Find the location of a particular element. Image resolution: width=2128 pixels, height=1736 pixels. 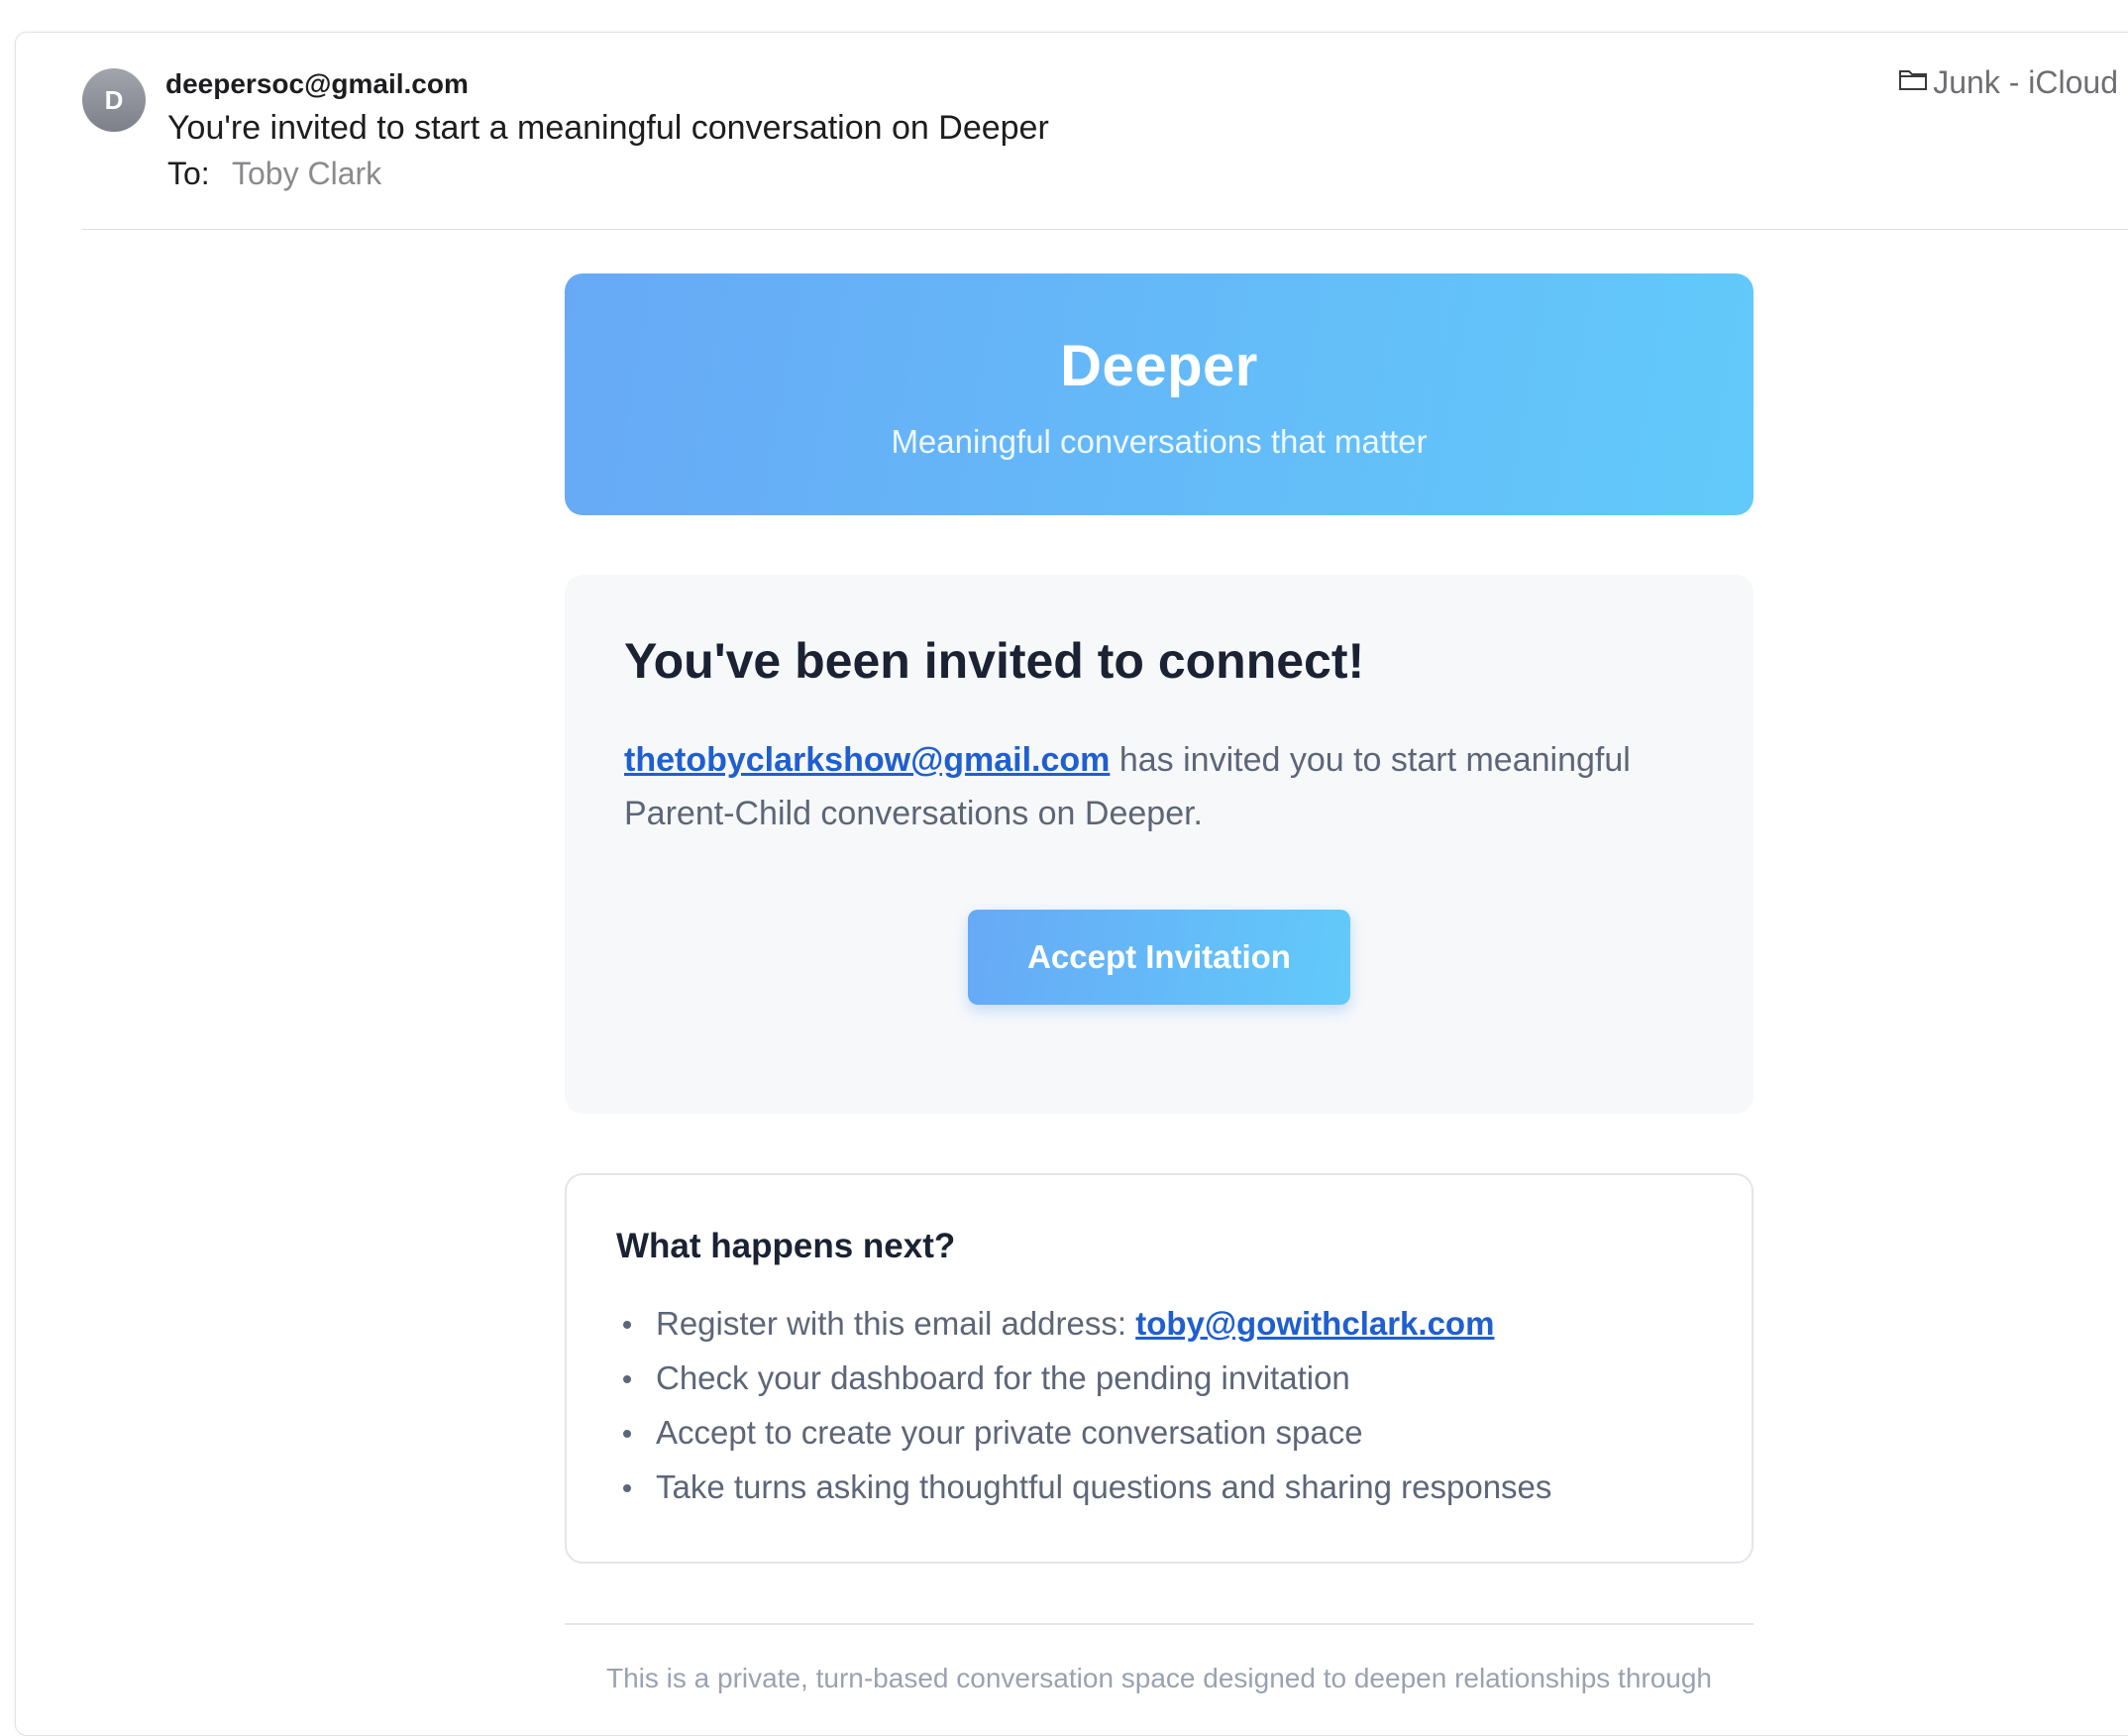

sender-avatar: D is located at coordinates (114, 100).